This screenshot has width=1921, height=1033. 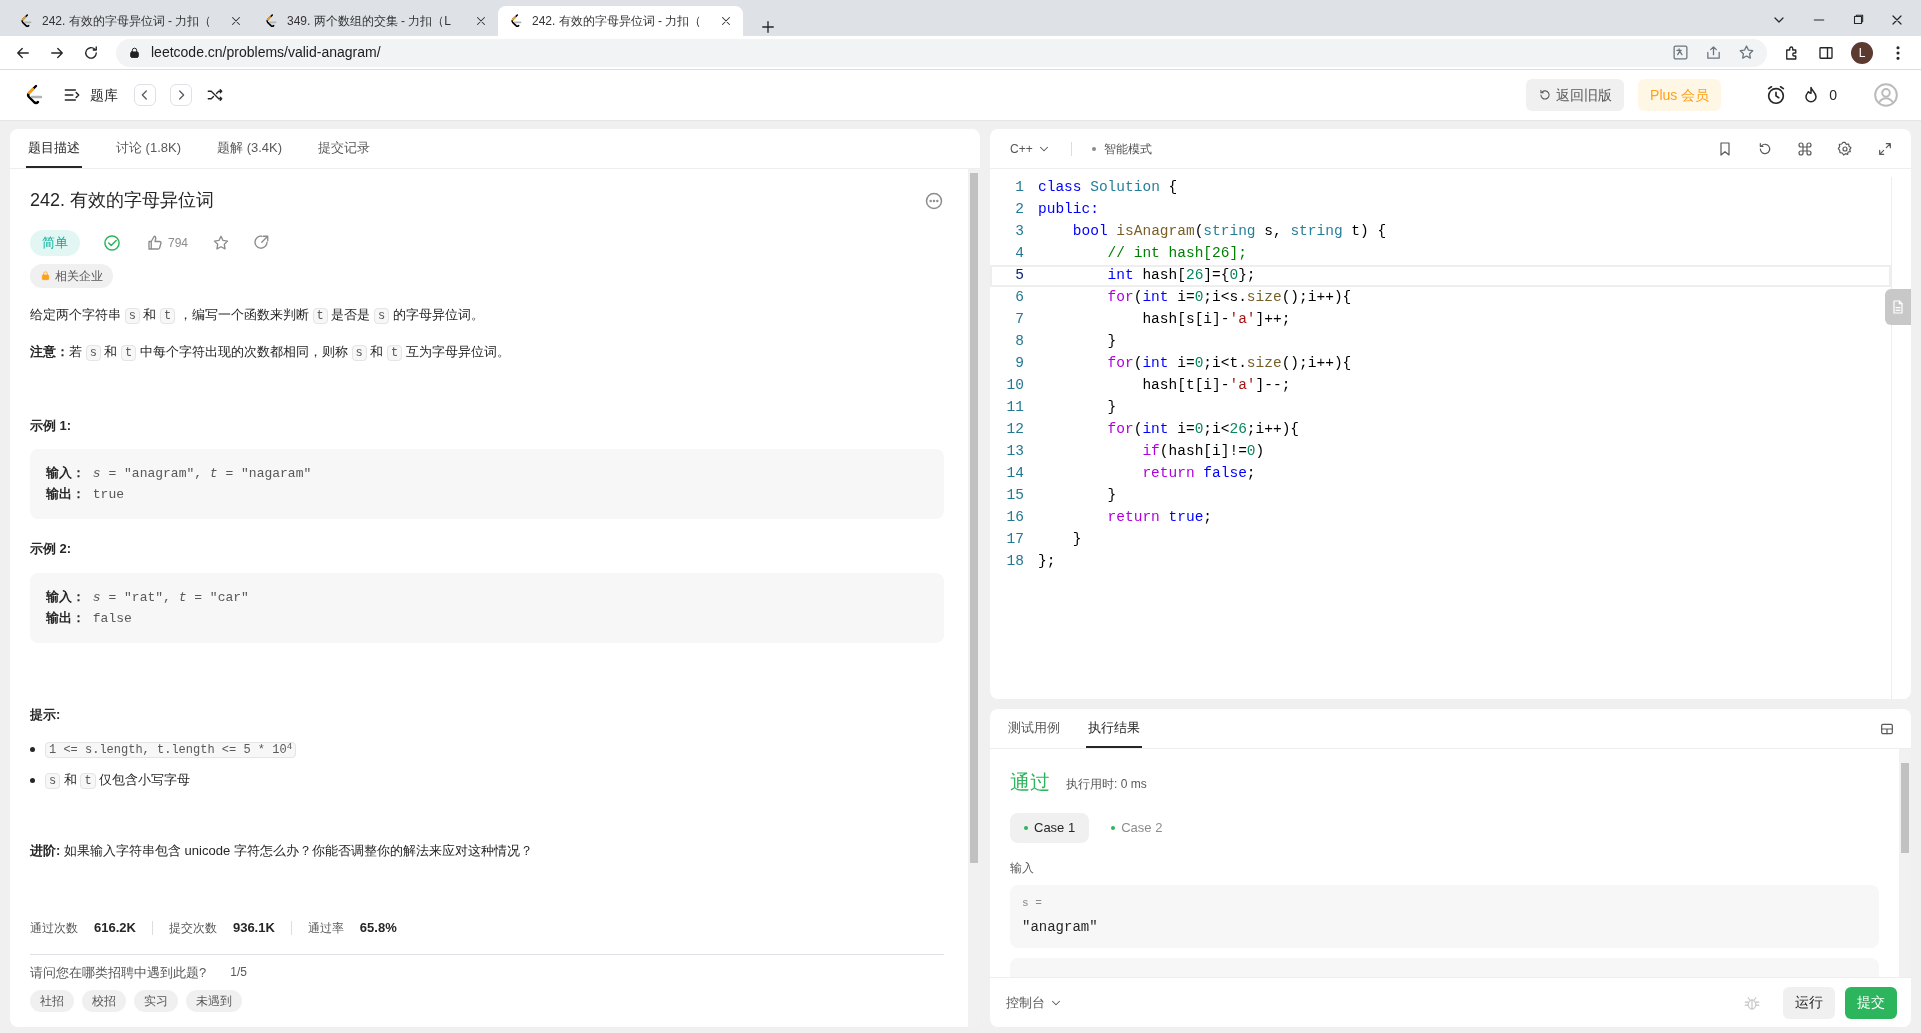 What do you see at coordinates (1176, 254) in the screenshot?
I see `code-line: // int hash[26];` at bounding box center [1176, 254].